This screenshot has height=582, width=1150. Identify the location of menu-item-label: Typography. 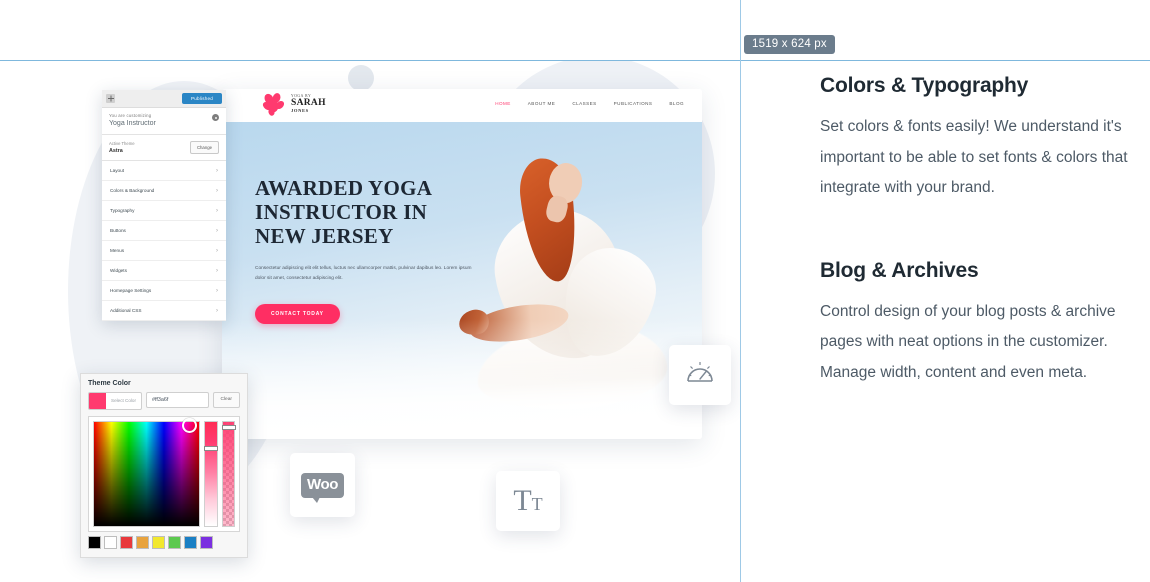
(122, 210).